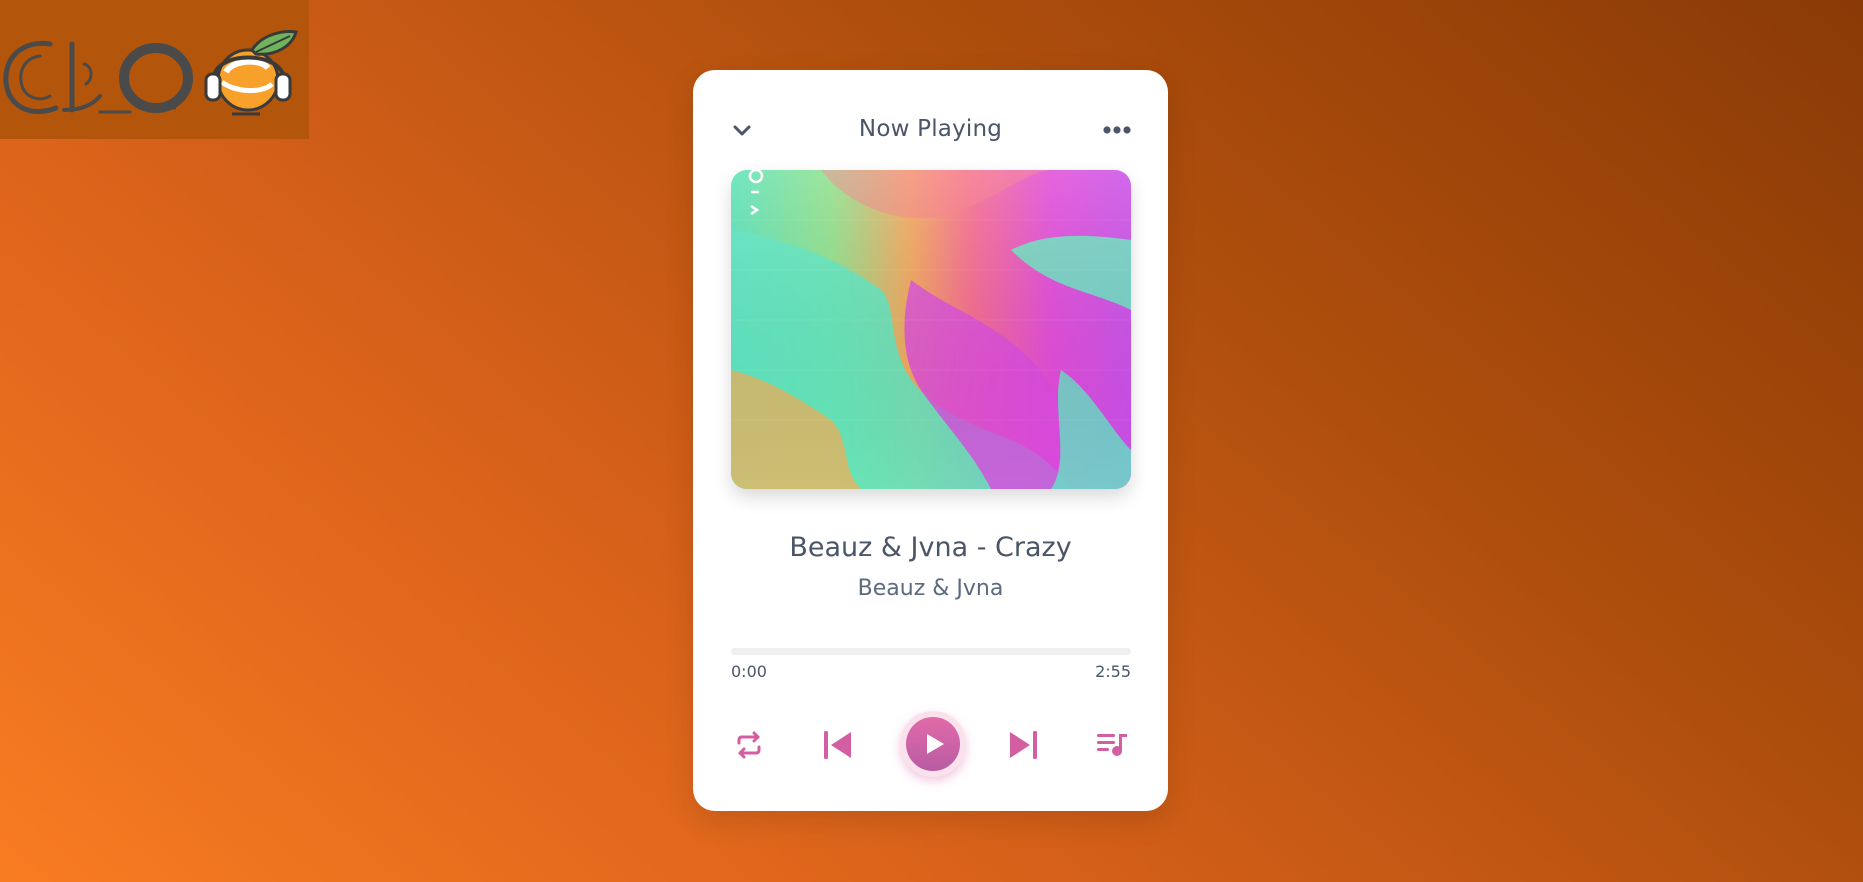 The width and height of the screenshot is (1863, 882). I want to click on skip-previous-icon, so click(837, 745).